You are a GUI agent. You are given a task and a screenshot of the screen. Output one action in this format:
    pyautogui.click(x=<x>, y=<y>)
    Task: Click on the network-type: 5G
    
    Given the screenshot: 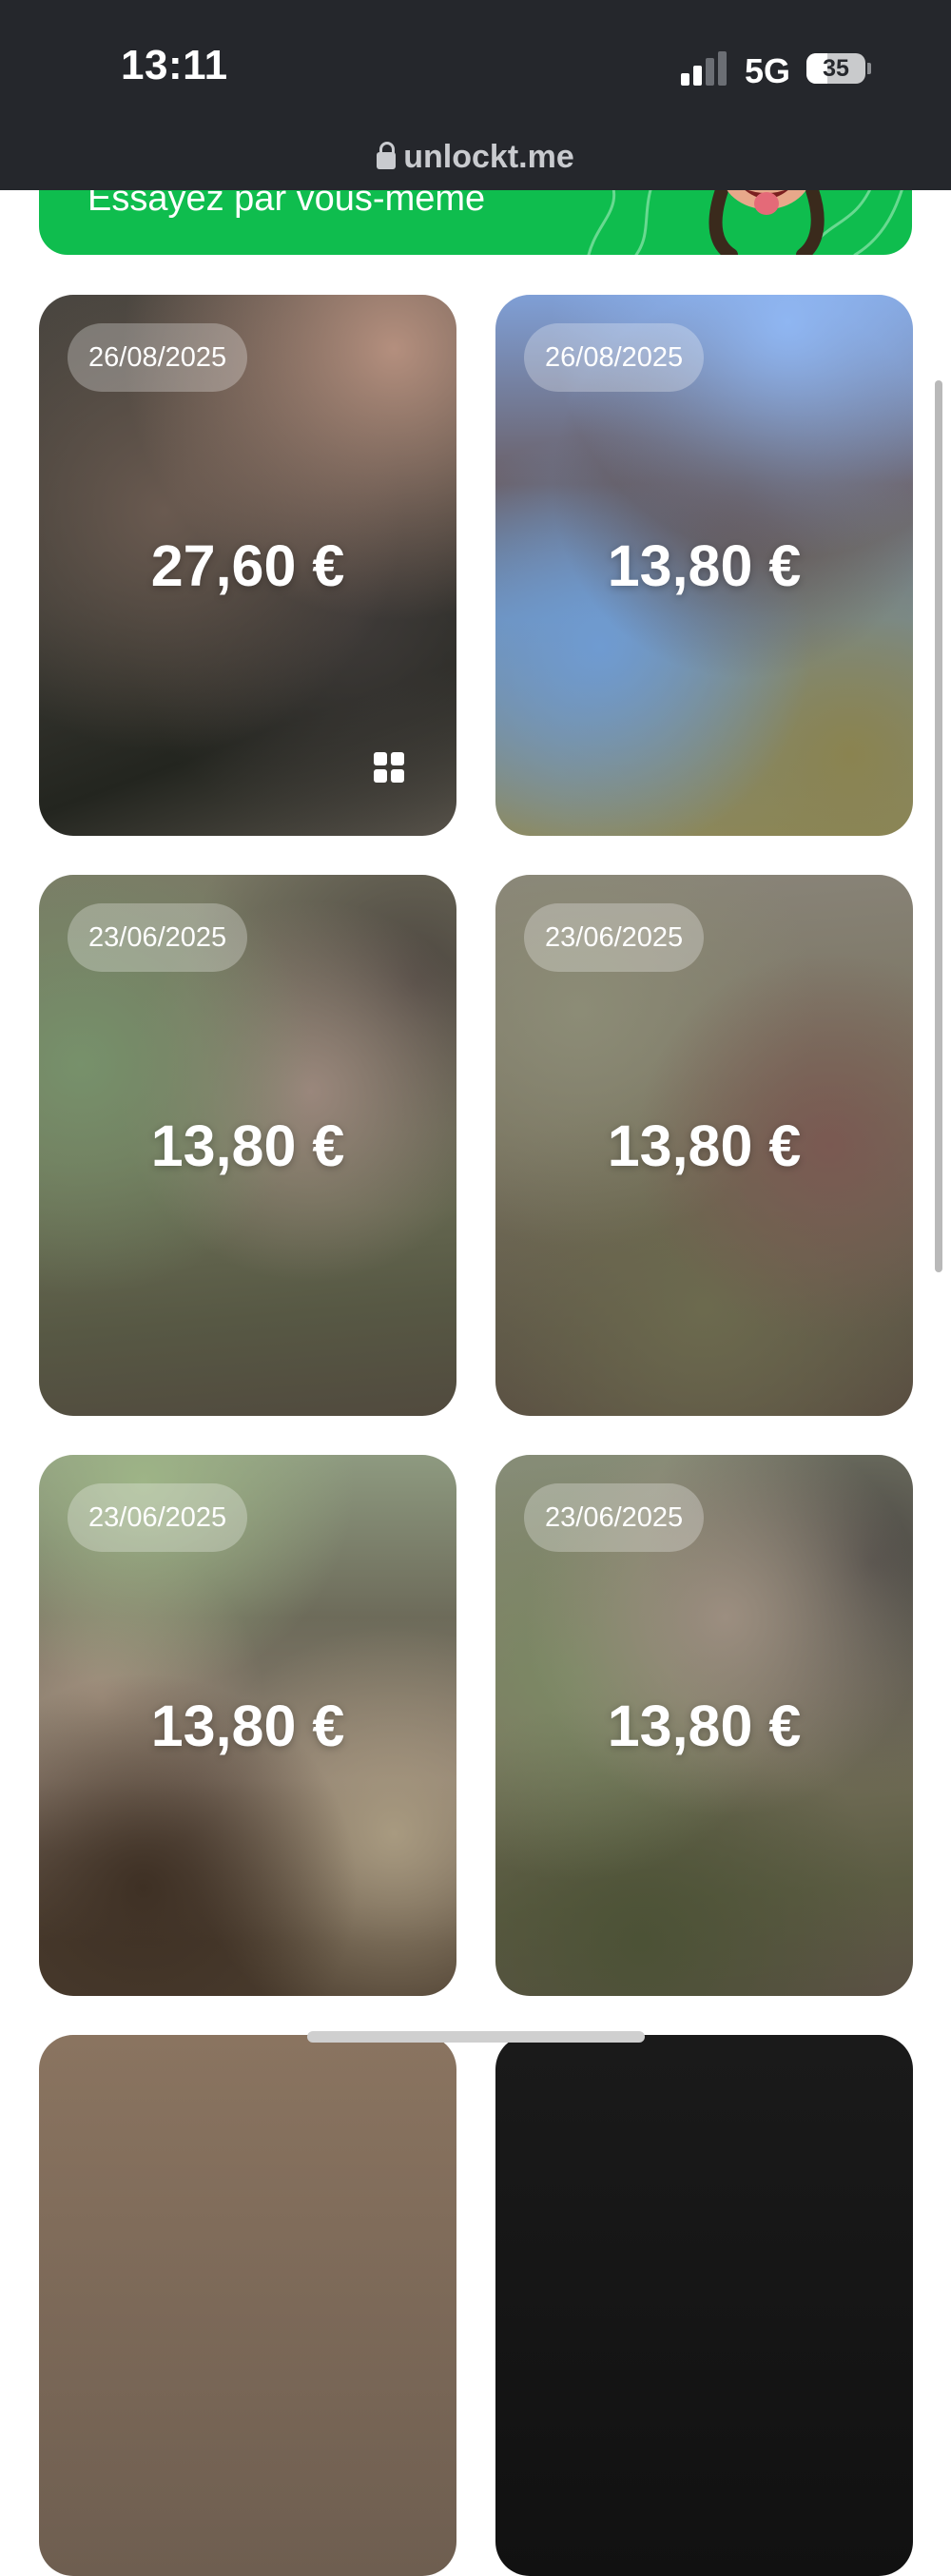 What is the action you would take?
    pyautogui.click(x=768, y=70)
    